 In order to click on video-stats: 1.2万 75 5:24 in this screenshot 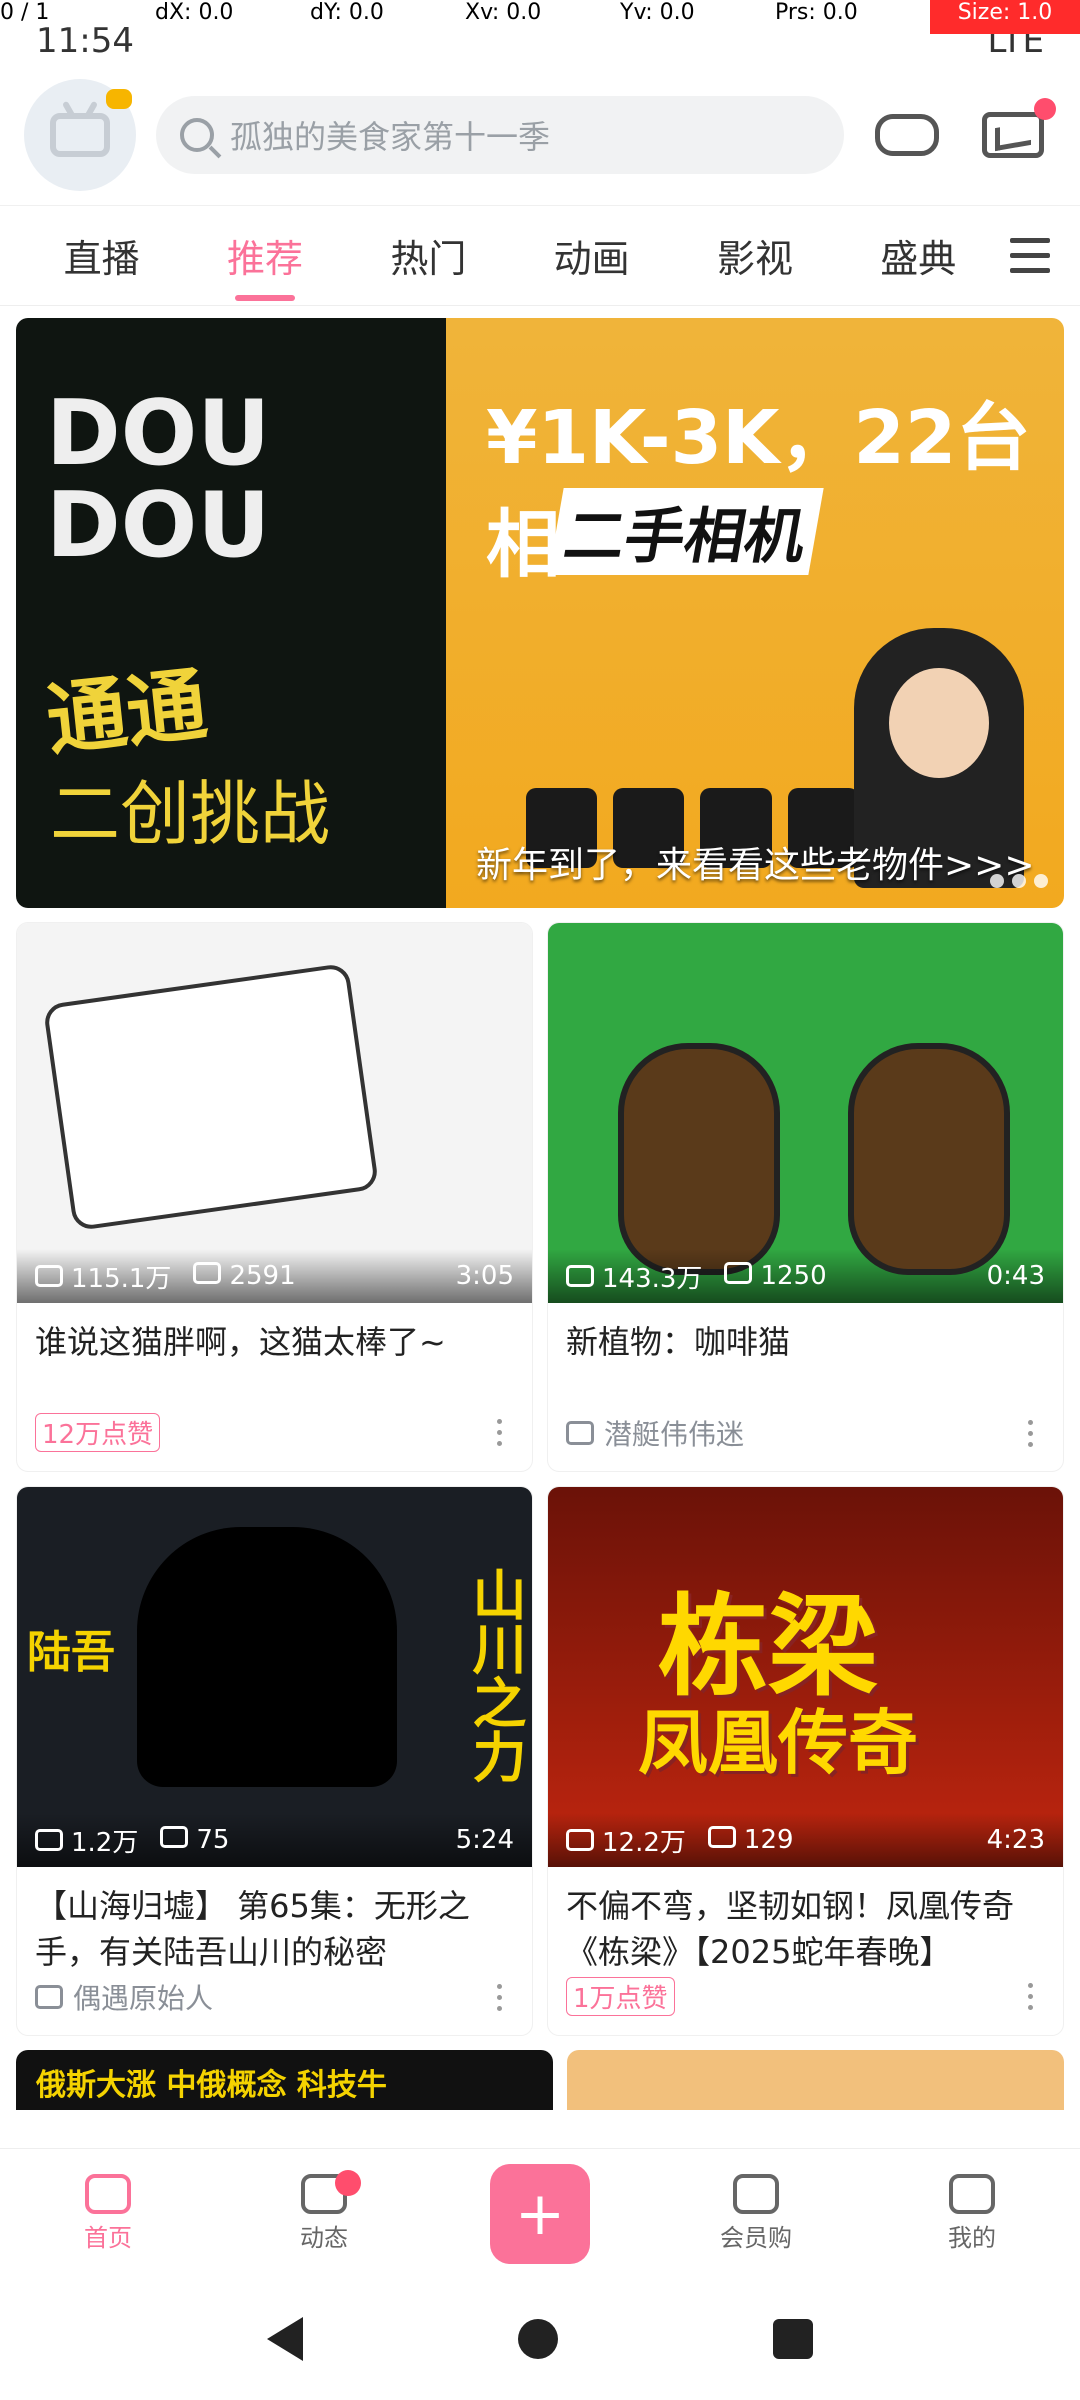, I will do `click(274, 1840)`.